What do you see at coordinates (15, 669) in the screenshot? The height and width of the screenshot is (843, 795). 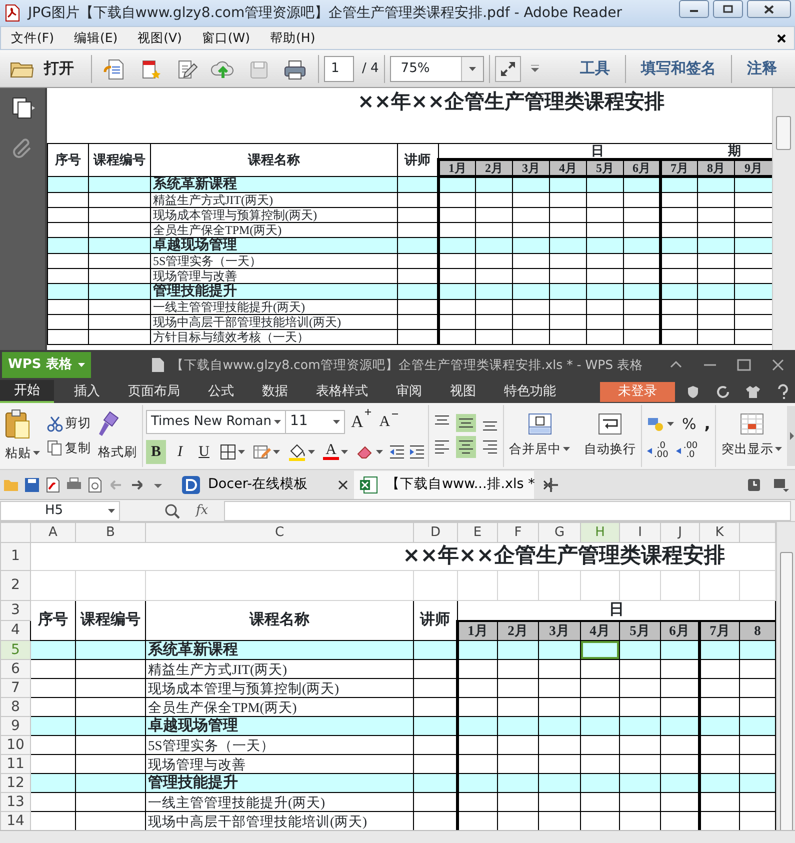 I see `row-header: 6` at bounding box center [15, 669].